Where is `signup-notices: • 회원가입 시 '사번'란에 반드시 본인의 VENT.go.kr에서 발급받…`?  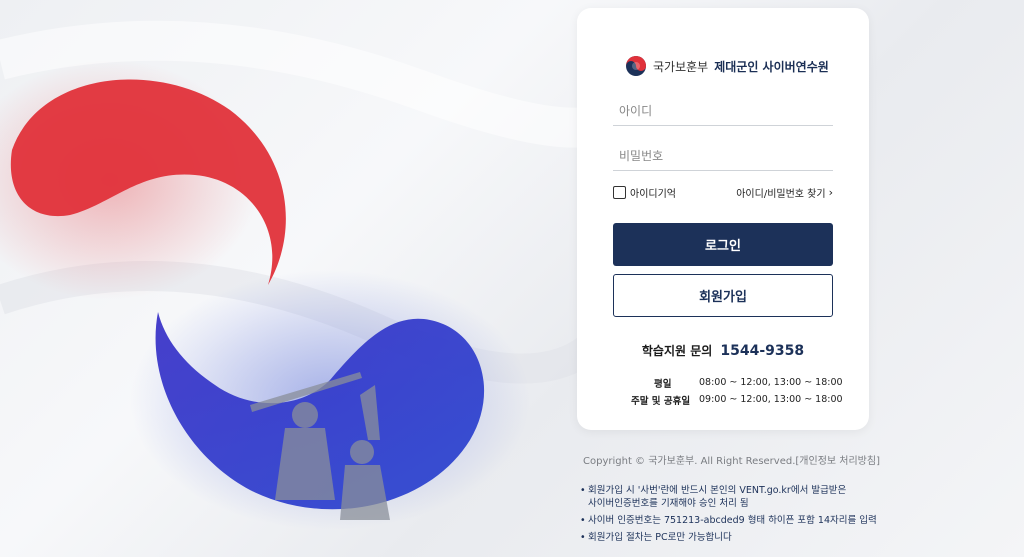 signup-notices: • 회원가입 시 '사번'란에 반드시 본인의 VENT.go.kr에서 발급받… is located at coordinates (728, 516).